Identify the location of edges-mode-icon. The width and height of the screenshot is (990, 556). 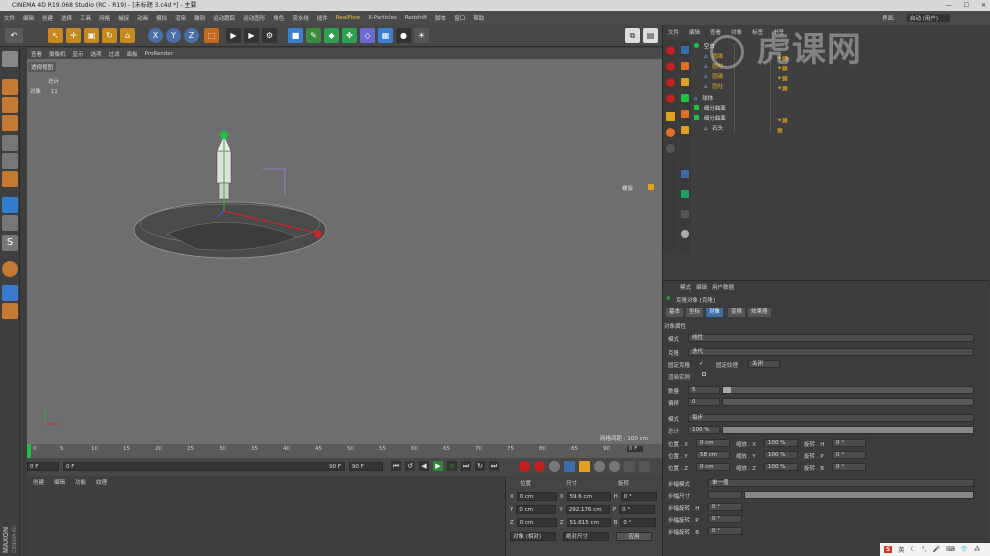
(10, 161).